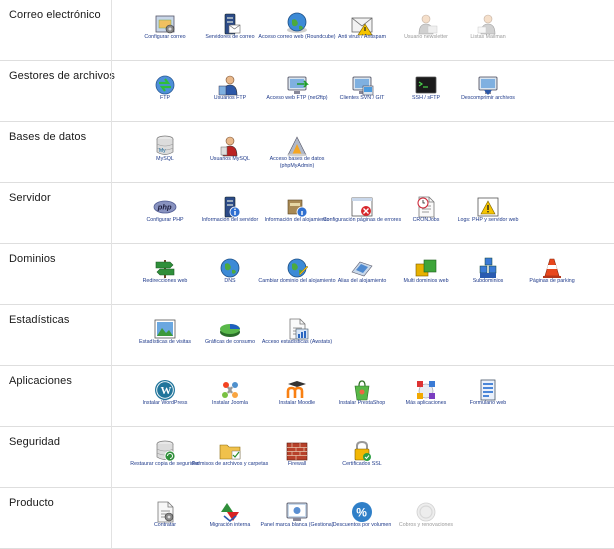 The height and width of the screenshot is (549, 614). I want to click on tool-link-error-pages: Configuración páginas de errores, so click(362, 213).